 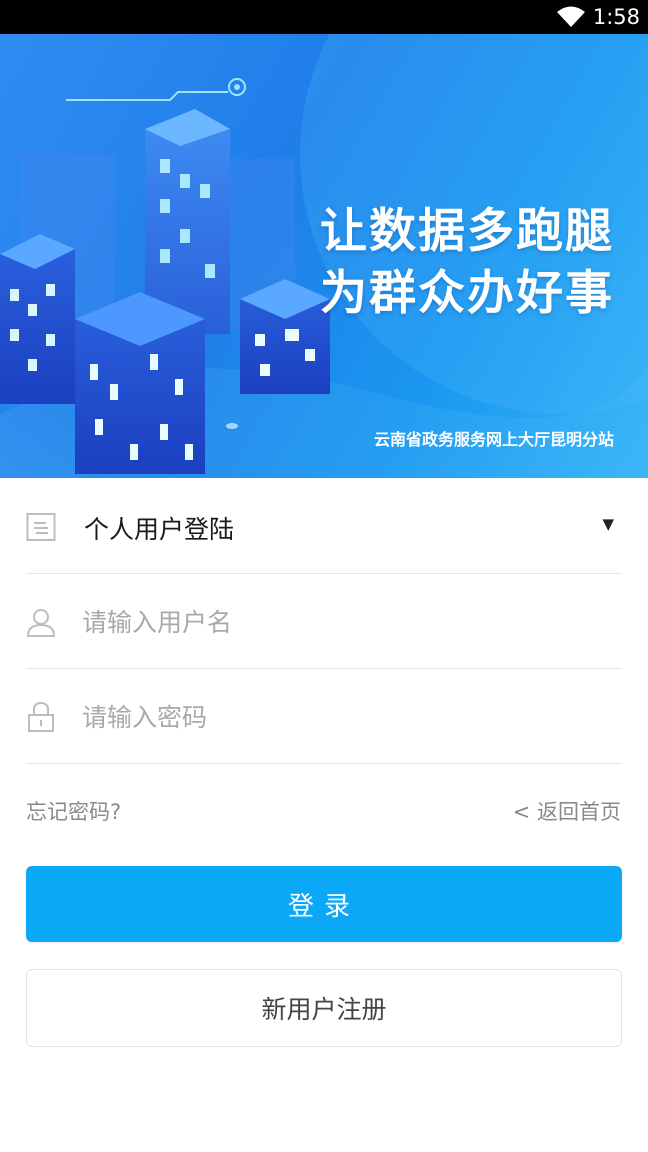 I want to click on id-card-icon, so click(x=41, y=527).